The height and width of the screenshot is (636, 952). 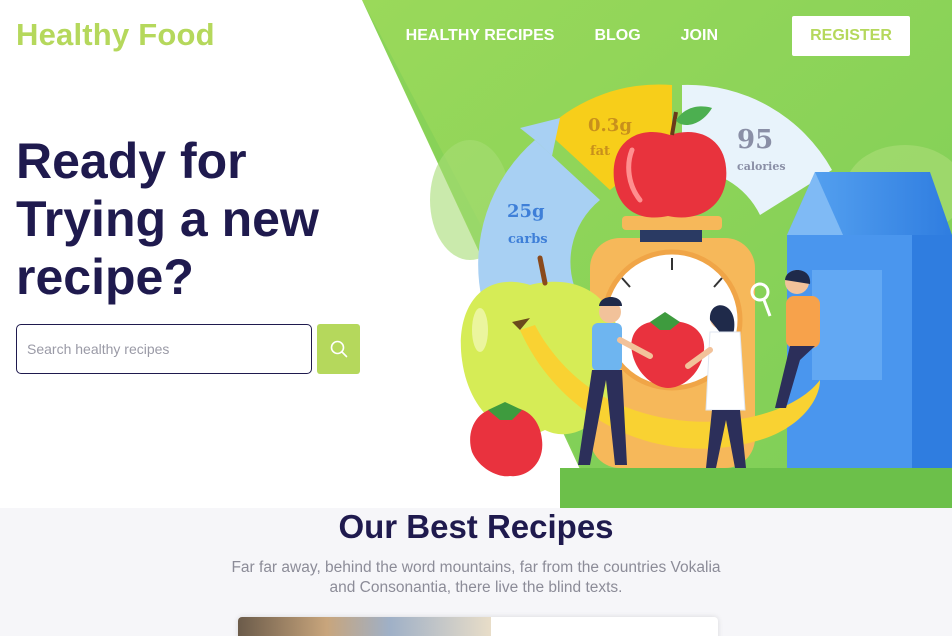 What do you see at coordinates (699, 36) in the screenshot?
I see `nav-join: JOIN` at bounding box center [699, 36].